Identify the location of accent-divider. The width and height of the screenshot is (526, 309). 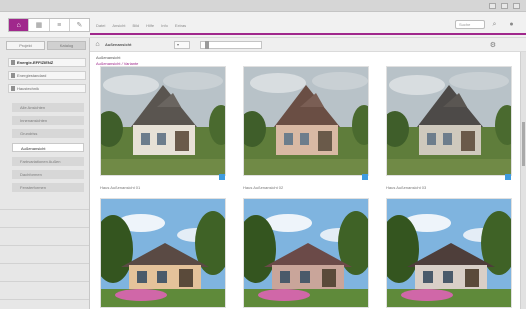
(308, 34).